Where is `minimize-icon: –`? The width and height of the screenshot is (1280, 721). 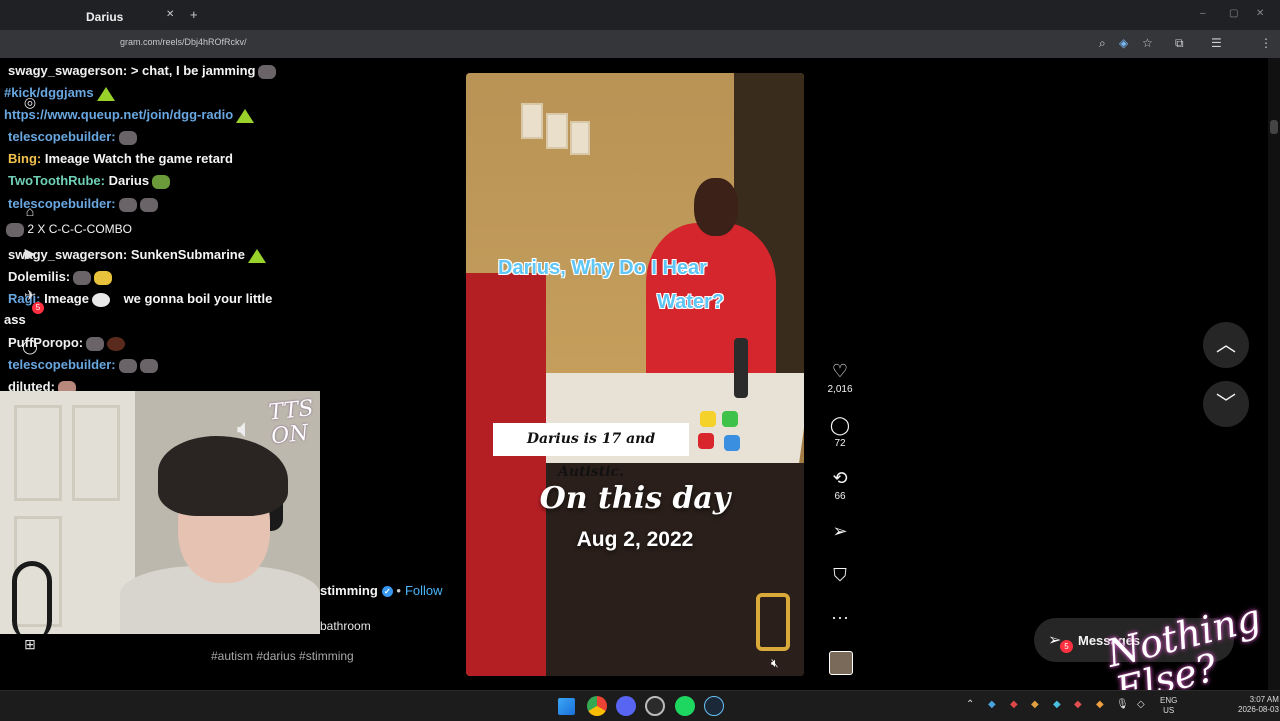
minimize-icon: – is located at coordinates (1203, 13).